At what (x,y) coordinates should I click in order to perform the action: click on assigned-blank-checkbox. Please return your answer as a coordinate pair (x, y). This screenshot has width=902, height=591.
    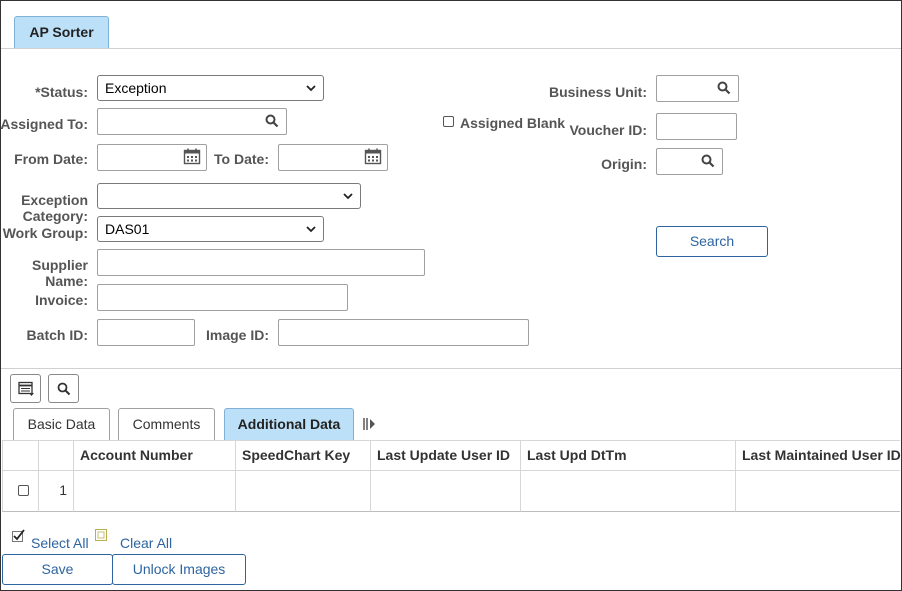
    Looking at the image, I should click on (448, 121).